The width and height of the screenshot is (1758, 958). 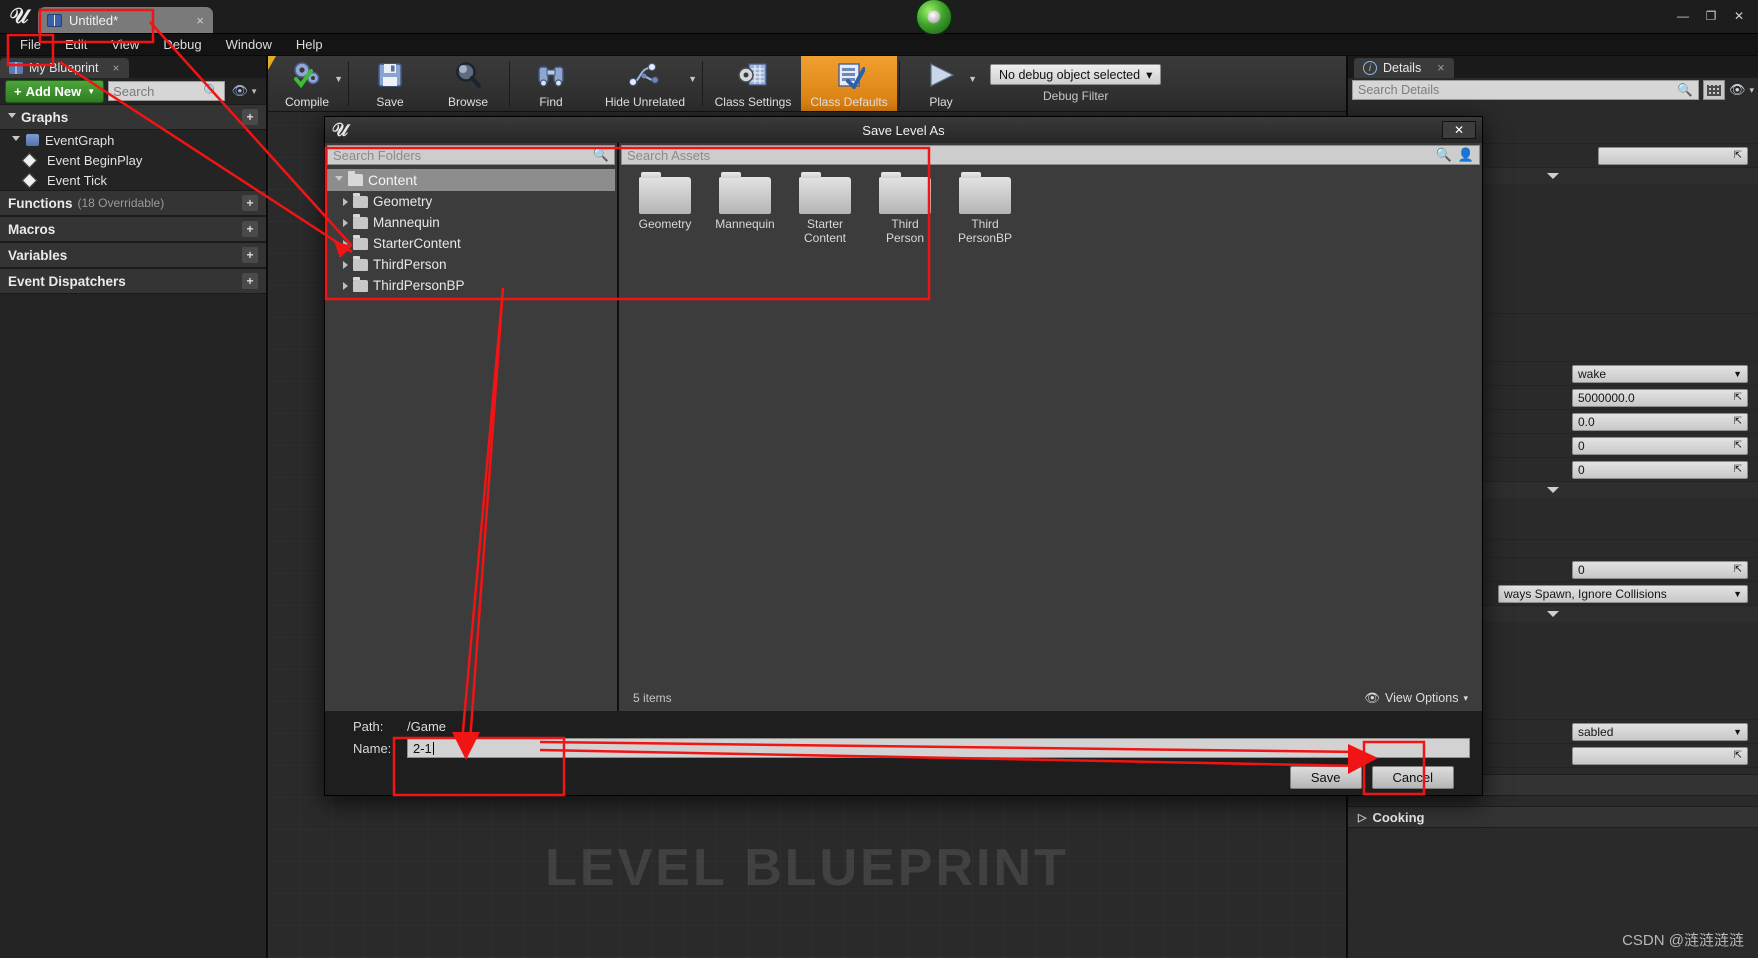 What do you see at coordinates (1711, 16) in the screenshot?
I see `maximize-button: ❐` at bounding box center [1711, 16].